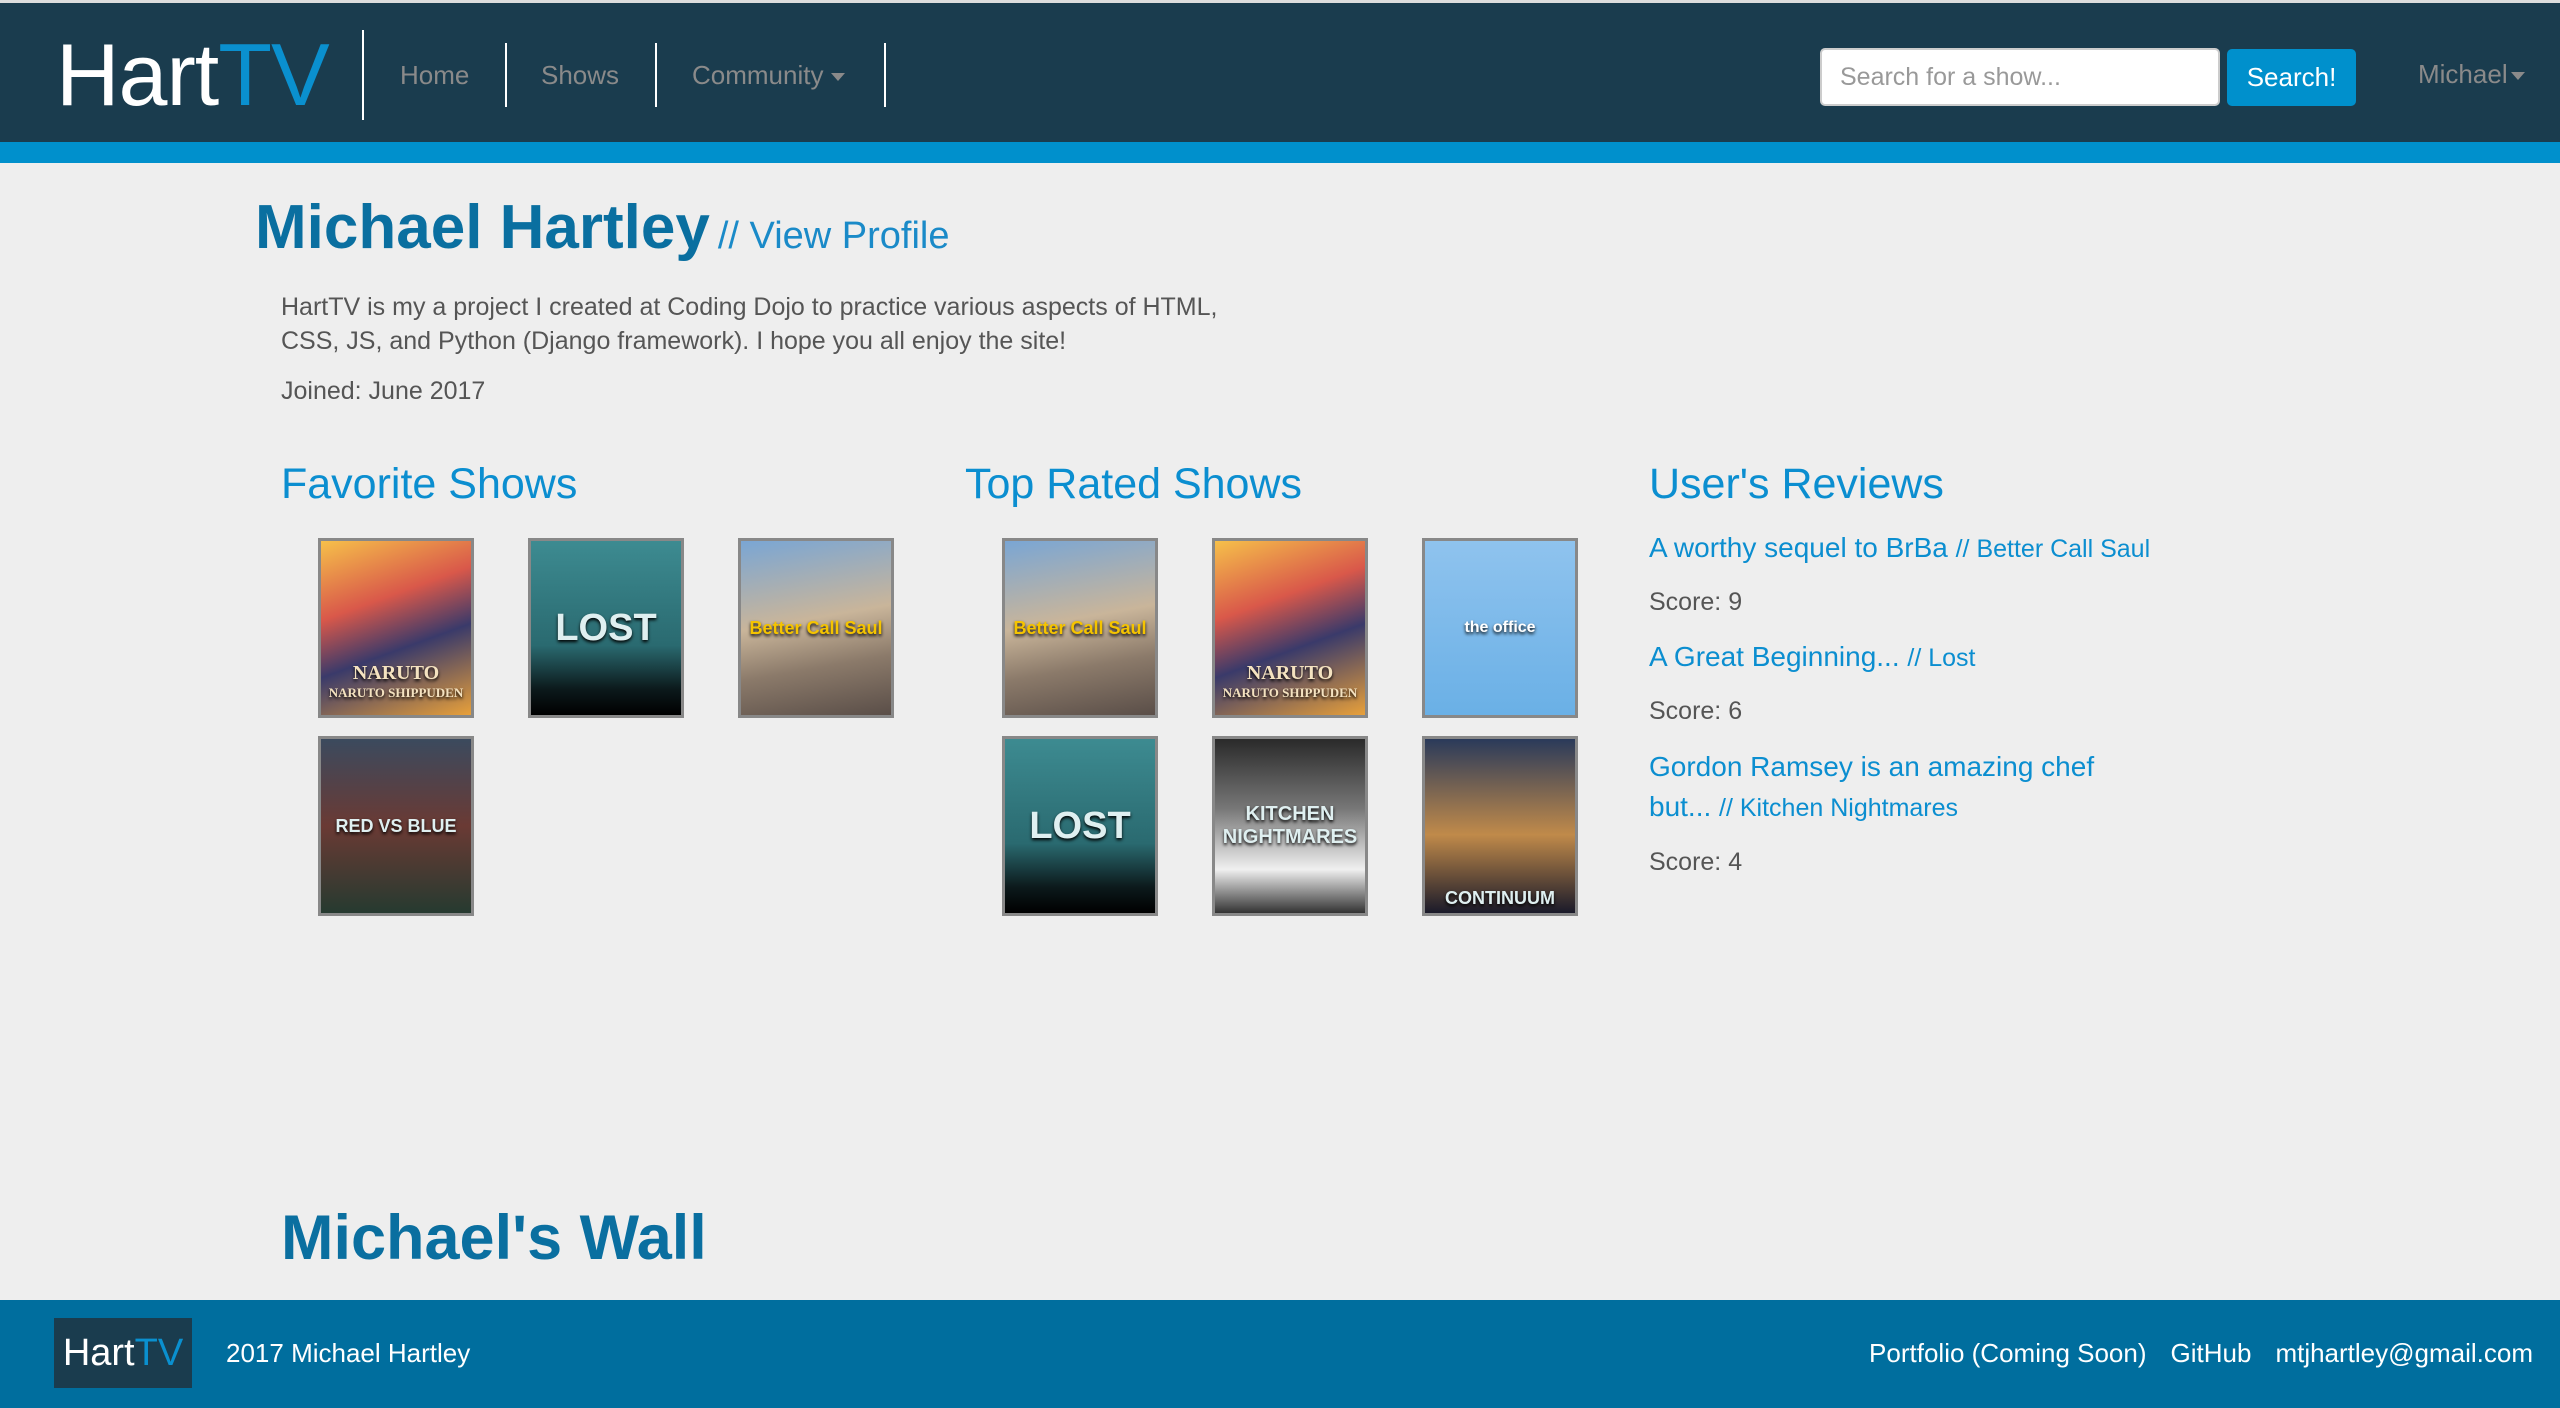 The height and width of the screenshot is (1408, 2560). What do you see at coordinates (429, 484) in the screenshot?
I see `favorite-shows-heading: Favorite Shows` at bounding box center [429, 484].